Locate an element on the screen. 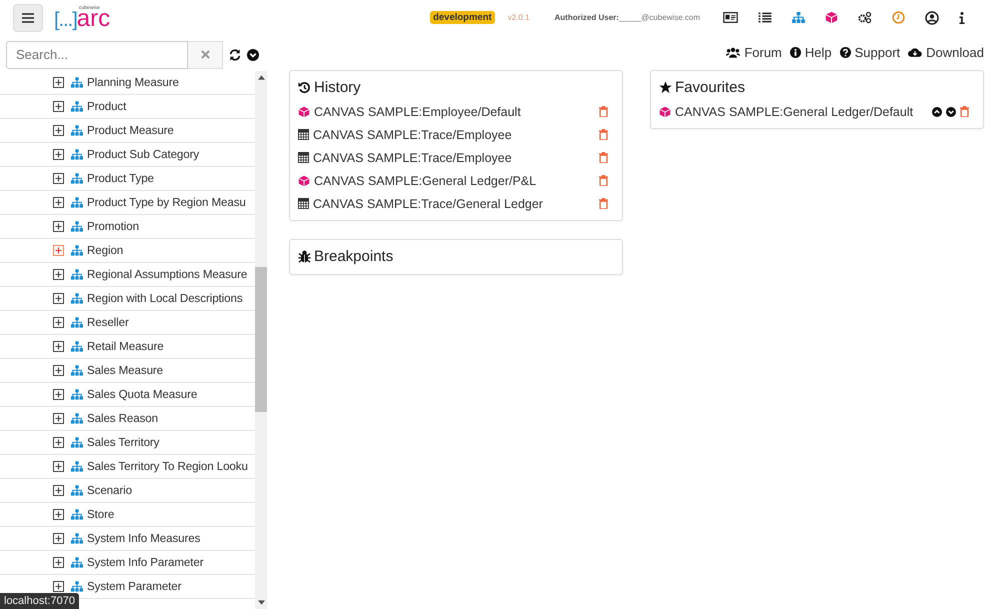 The image size is (1000, 609). environment-badge: development is located at coordinates (462, 17).